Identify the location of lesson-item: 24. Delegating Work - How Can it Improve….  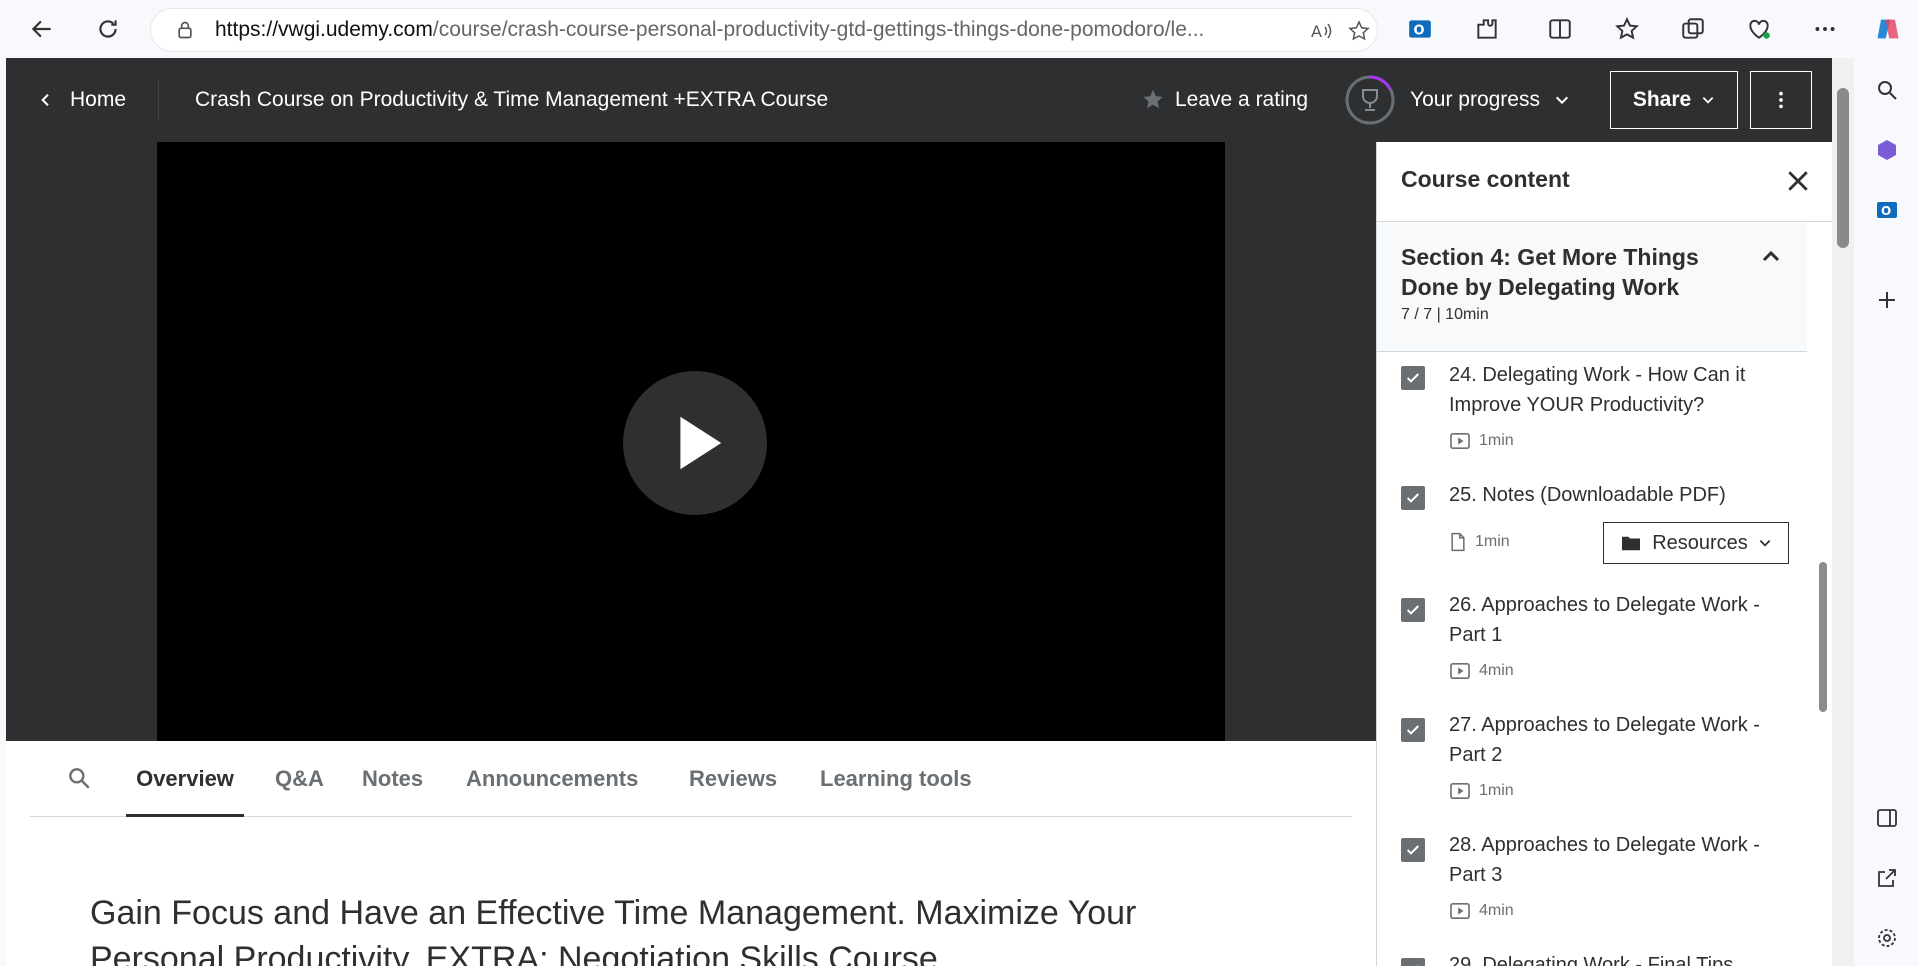
(1592, 412).